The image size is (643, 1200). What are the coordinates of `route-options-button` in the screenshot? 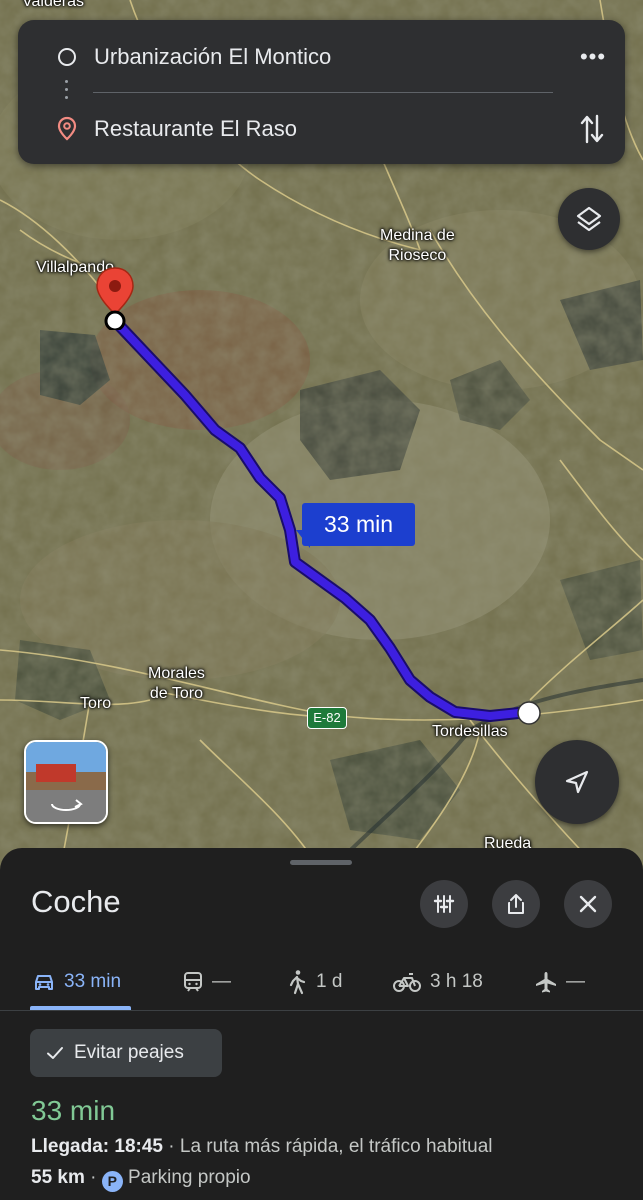 It's located at (444, 904).